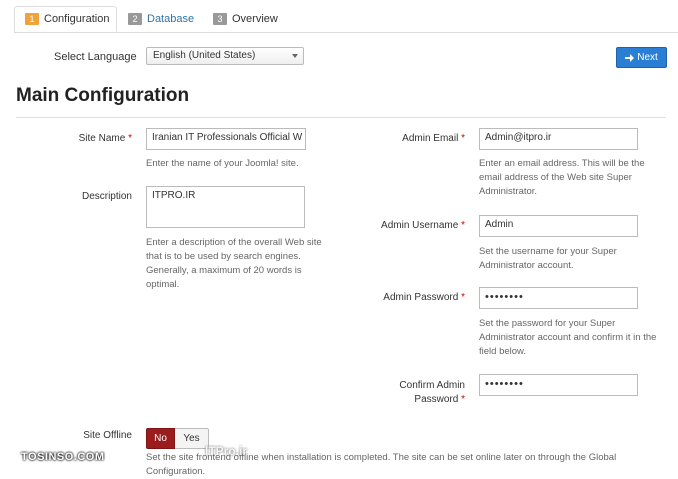  What do you see at coordinates (192, 438) in the screenshot?
I see `offline-yes-button: Yes` at bounding box center [192, 438].